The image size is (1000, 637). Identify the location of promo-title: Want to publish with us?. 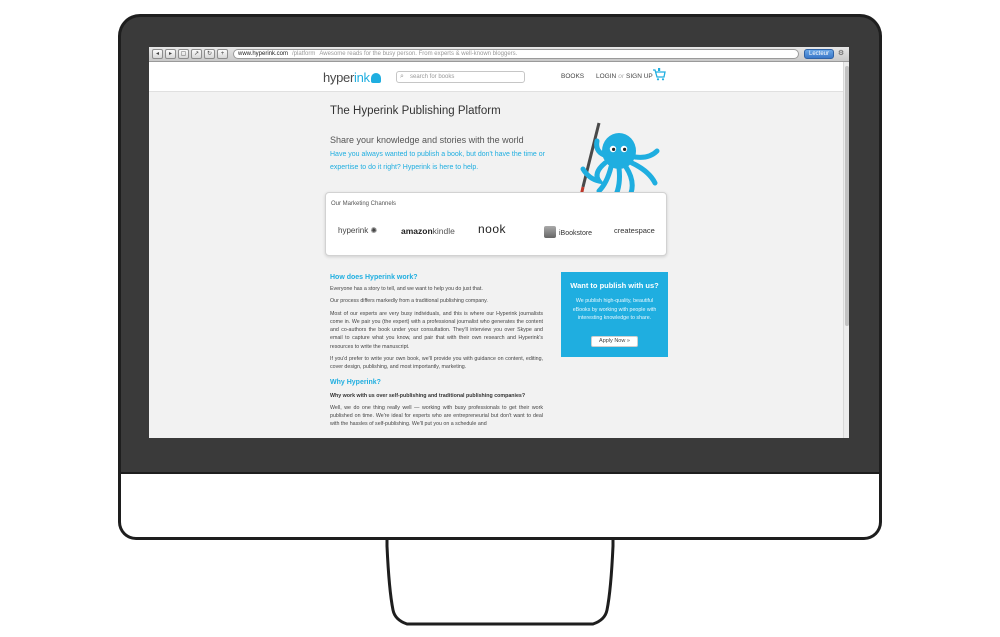
(614, 285).